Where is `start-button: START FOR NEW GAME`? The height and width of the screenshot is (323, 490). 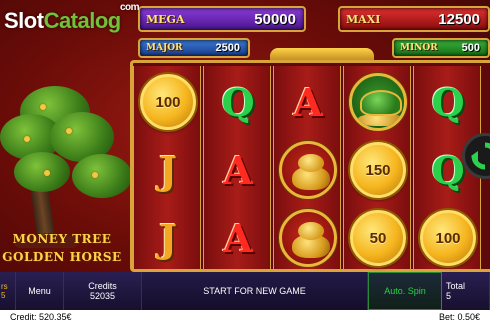
start-button: START FOR NEW GAME is located at coordinates (255, 291).